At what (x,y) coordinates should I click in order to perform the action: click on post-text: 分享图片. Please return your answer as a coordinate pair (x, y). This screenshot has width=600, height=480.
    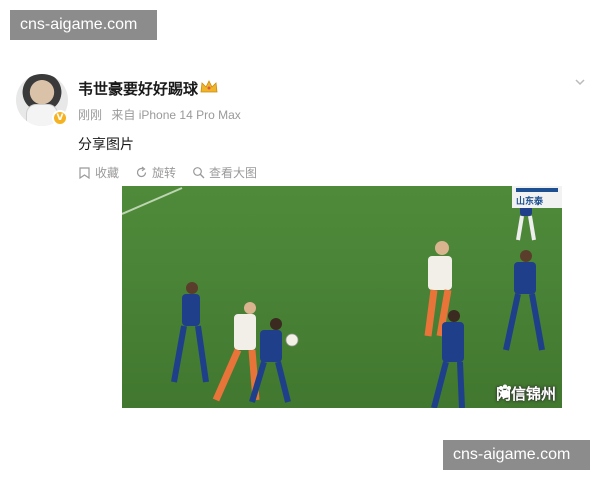
    Looking at the image, I should click on (106, 145).